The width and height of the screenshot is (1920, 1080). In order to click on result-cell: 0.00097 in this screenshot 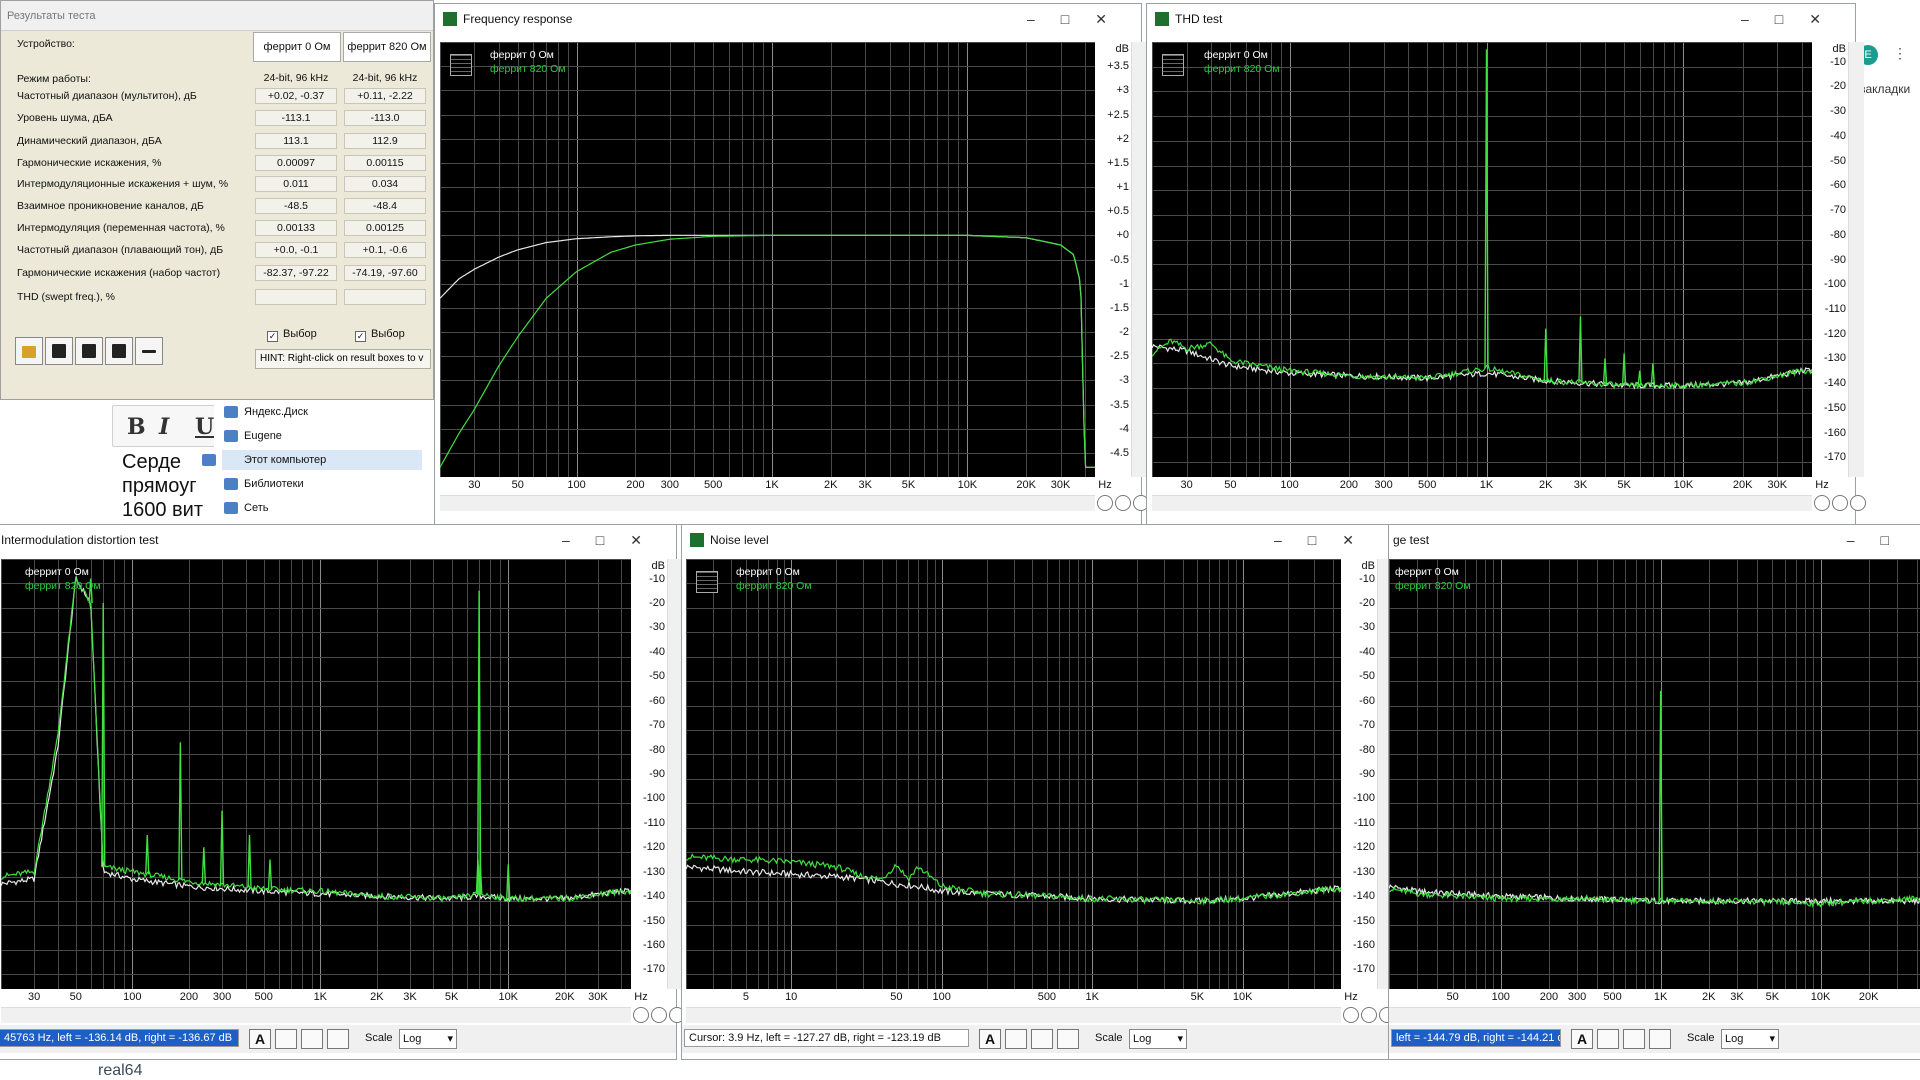, I will do `click(296, 163)`.